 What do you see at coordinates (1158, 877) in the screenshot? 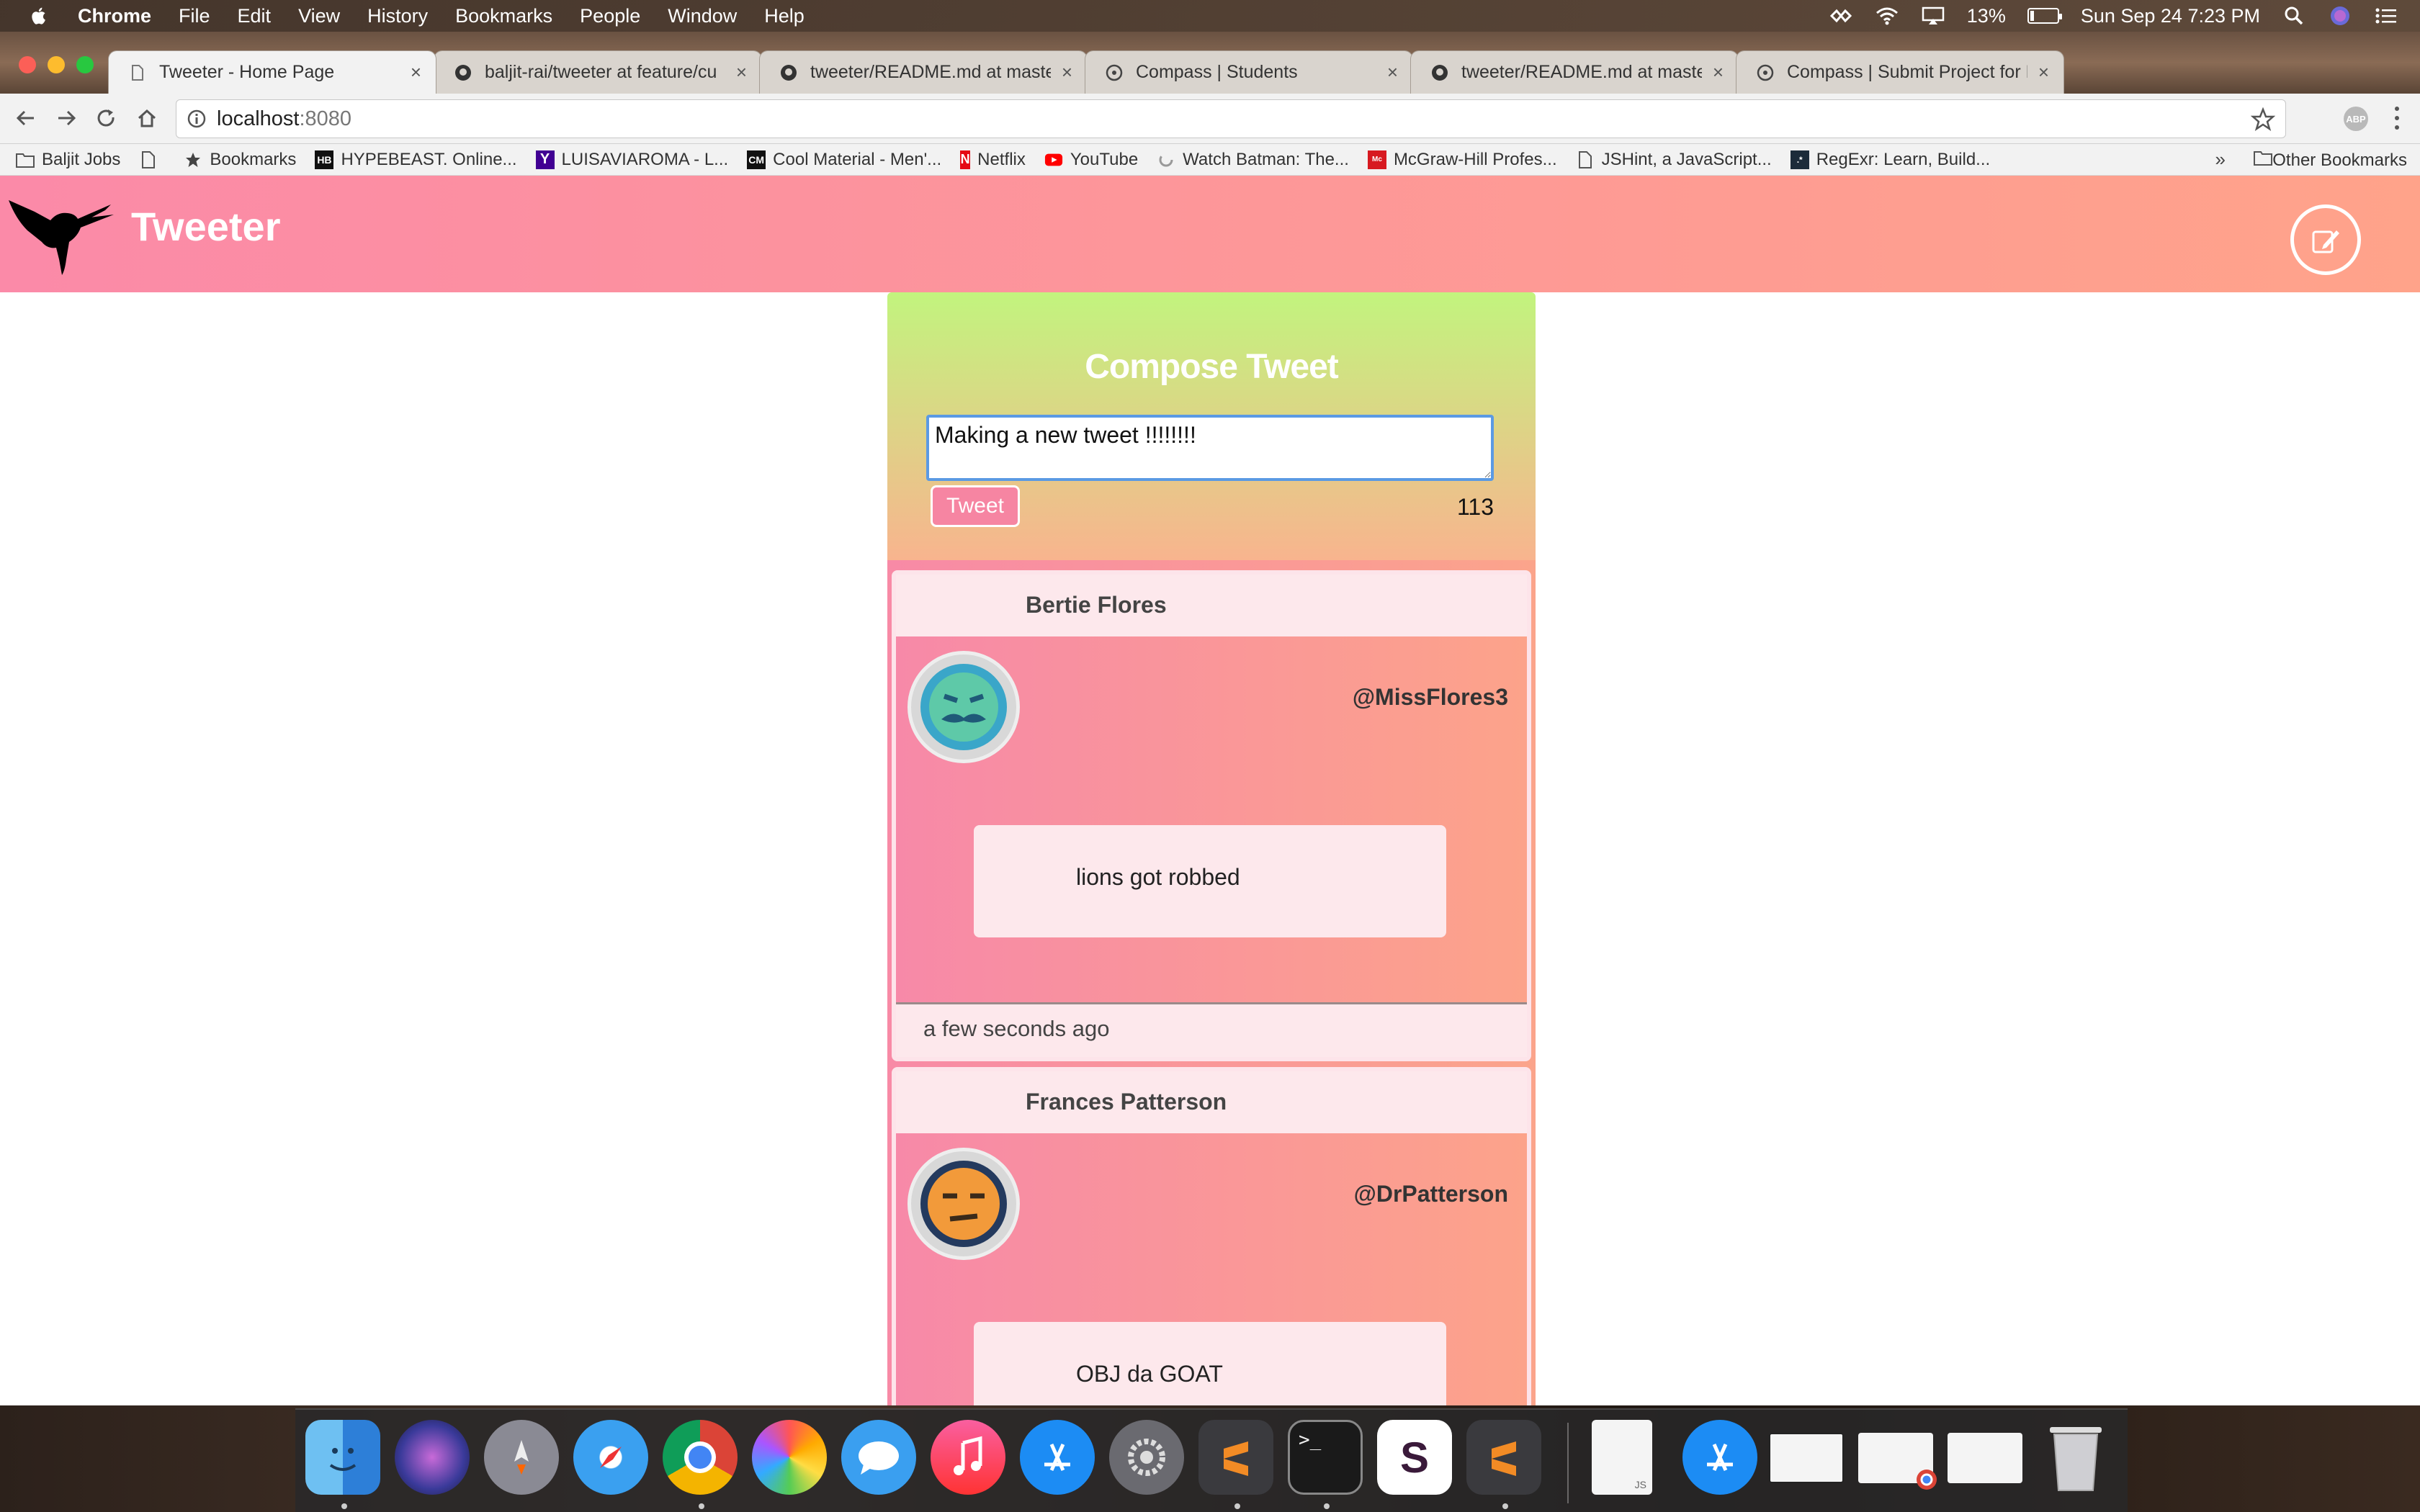
I see `tweet-text: lions got robbed` at bounding box center [1158, 877].